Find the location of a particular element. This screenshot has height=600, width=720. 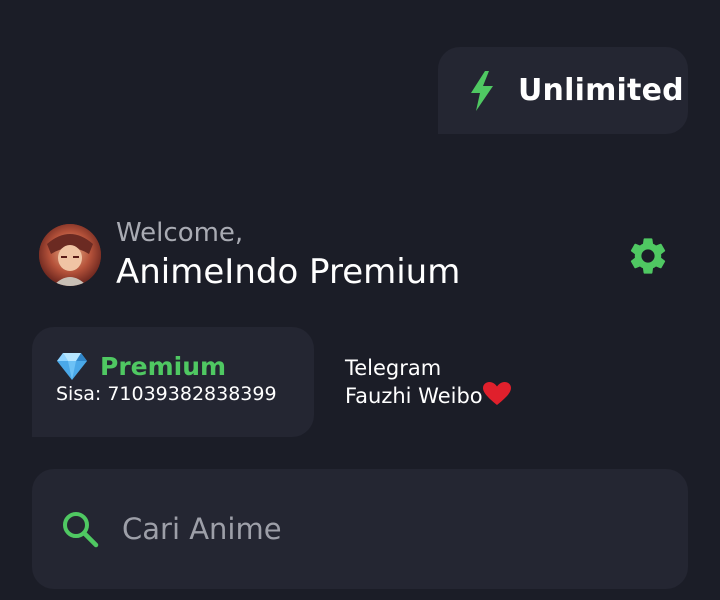

gear-icon is located at coordinates (648, 256).